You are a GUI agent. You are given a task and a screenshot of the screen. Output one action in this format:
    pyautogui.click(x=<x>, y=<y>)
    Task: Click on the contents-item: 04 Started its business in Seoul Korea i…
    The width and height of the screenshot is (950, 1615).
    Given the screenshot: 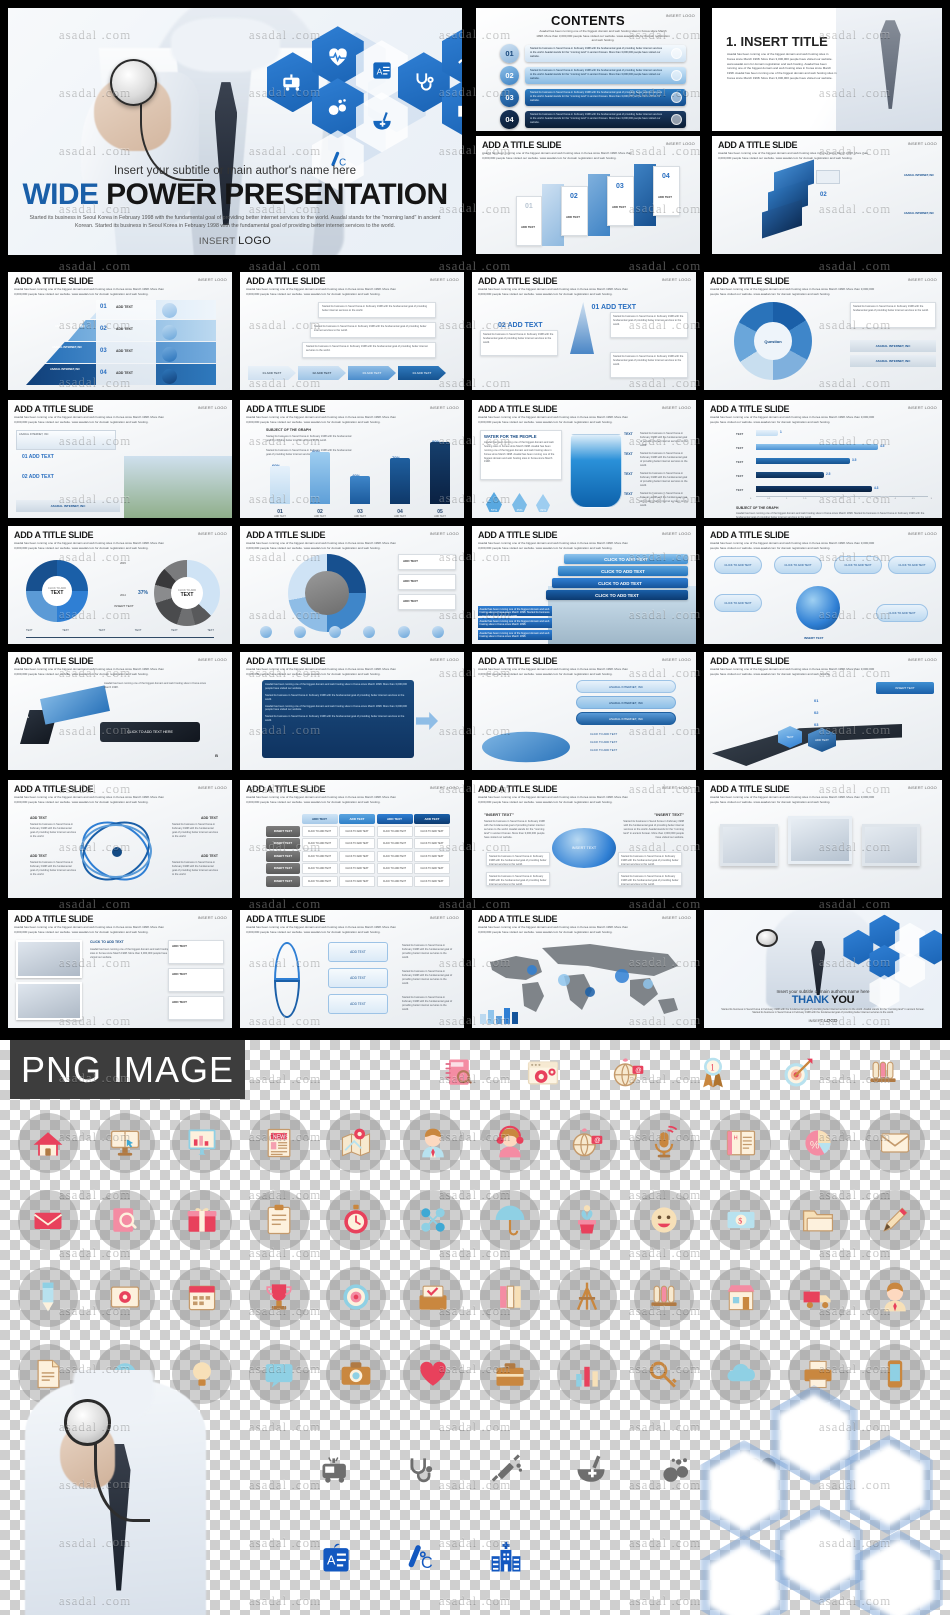 What is the action you would take?
    pyautogui.click(x=593, y=119)
    